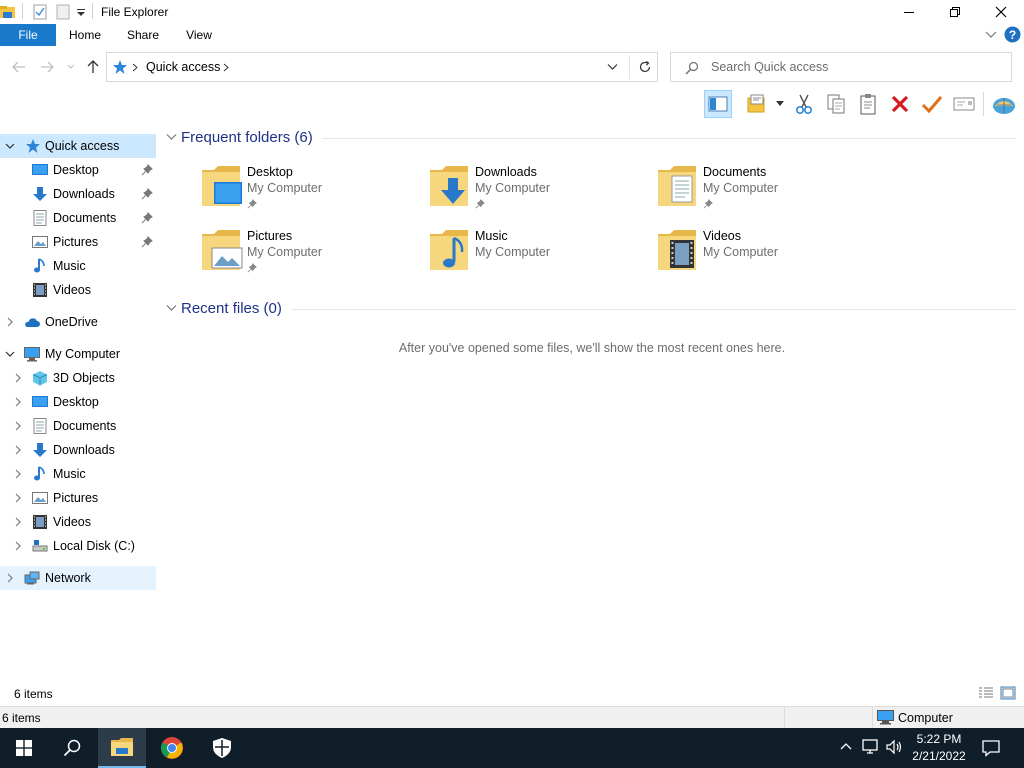 The image size is (1024, 768). Describe the element at coordinates (63, 12) in the screenshot. I see `new-folder-quick-icon` at that location.